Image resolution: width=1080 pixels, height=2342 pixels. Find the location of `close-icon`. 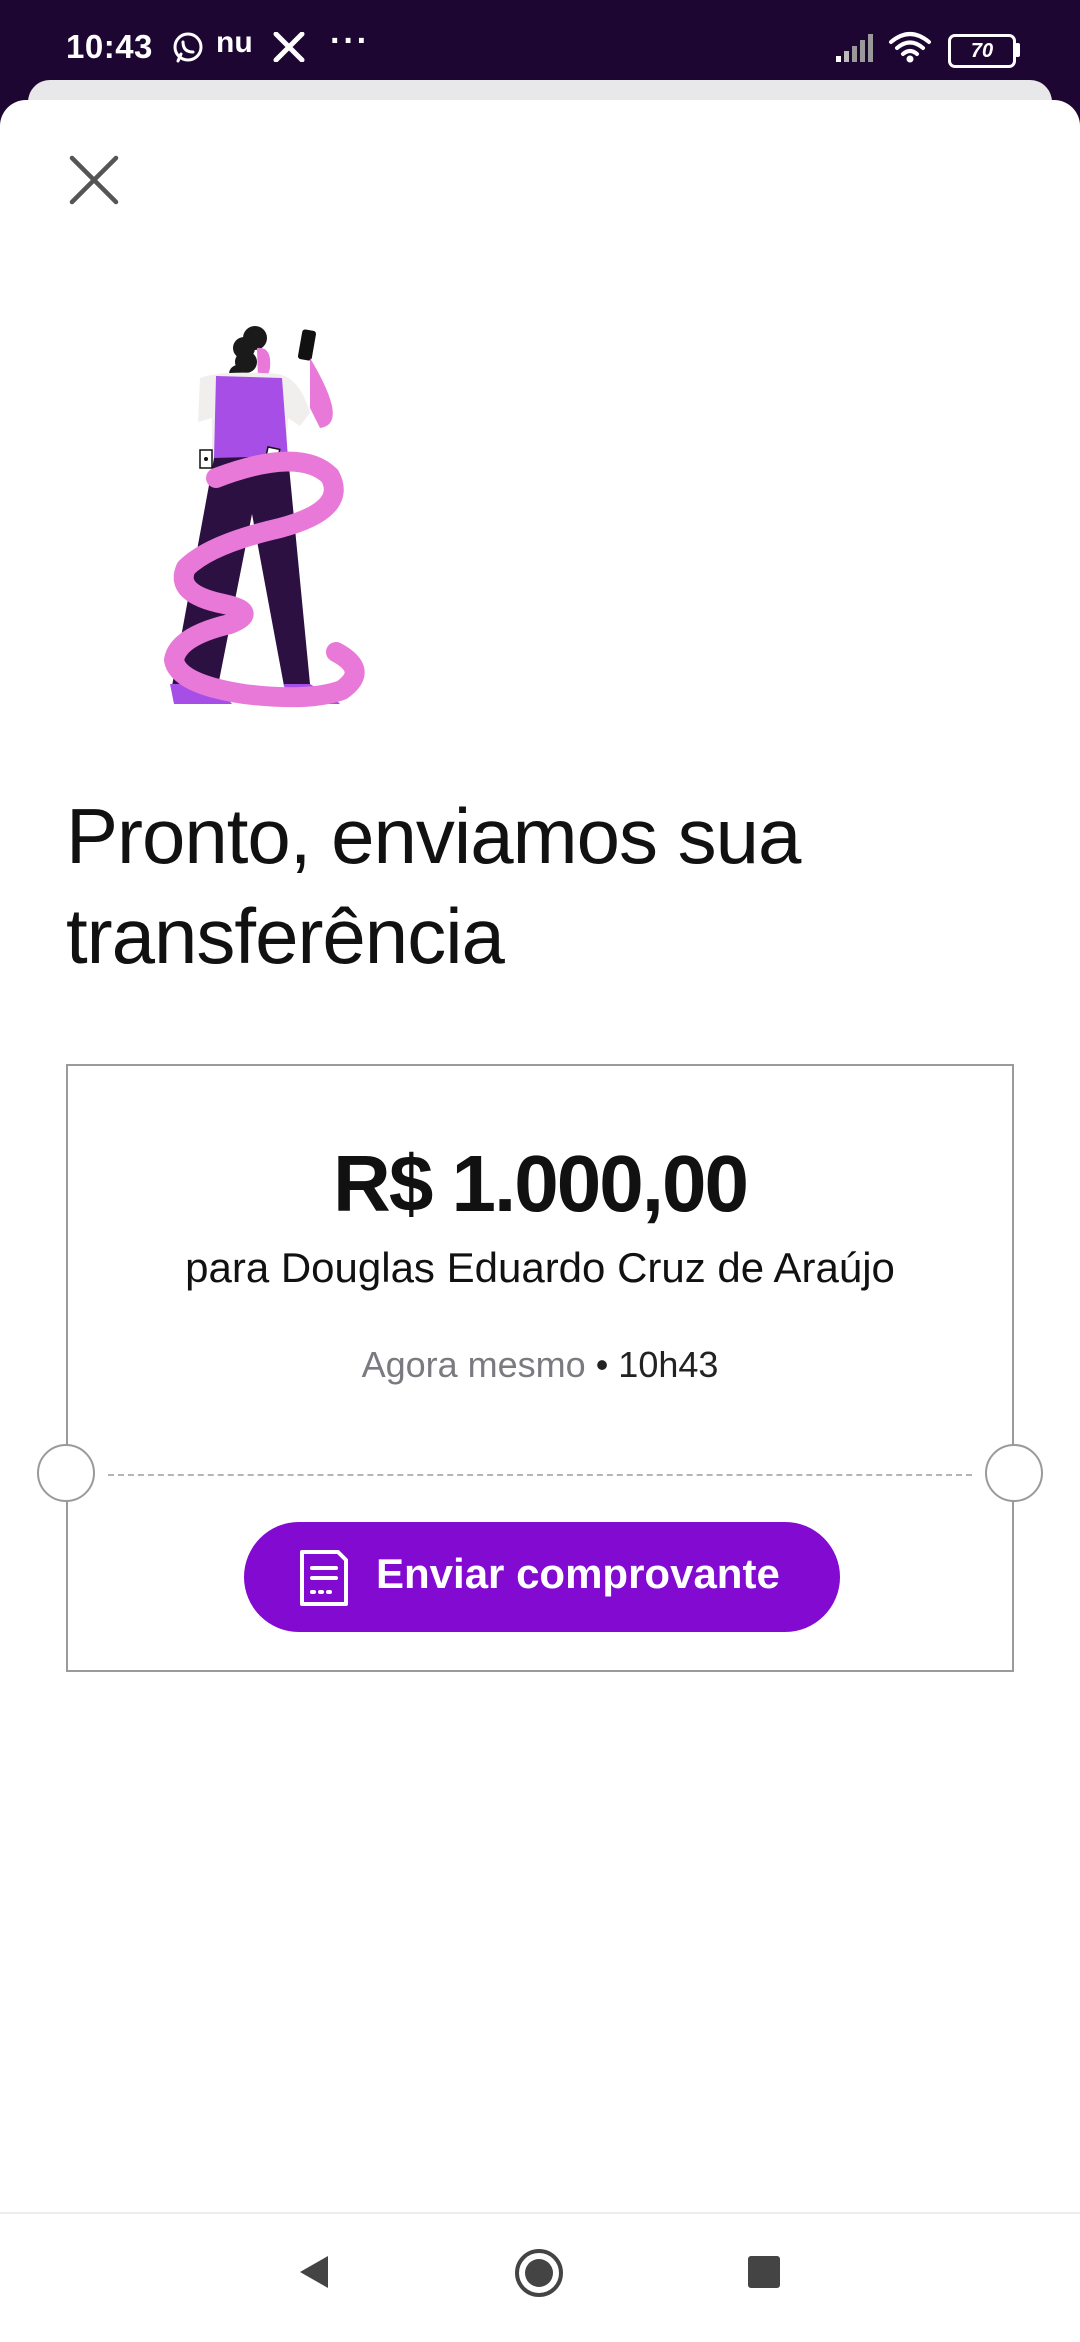

close-icon is located at coordinates (94, 180).